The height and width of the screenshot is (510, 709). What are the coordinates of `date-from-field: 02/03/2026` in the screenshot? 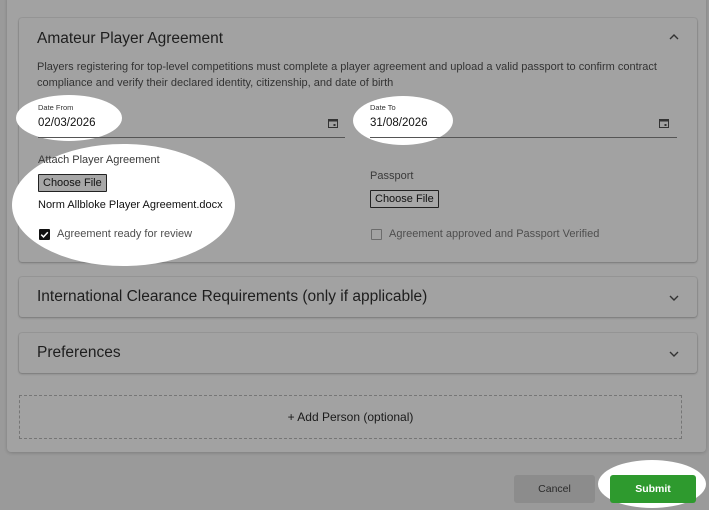 It's located at (67, 123).